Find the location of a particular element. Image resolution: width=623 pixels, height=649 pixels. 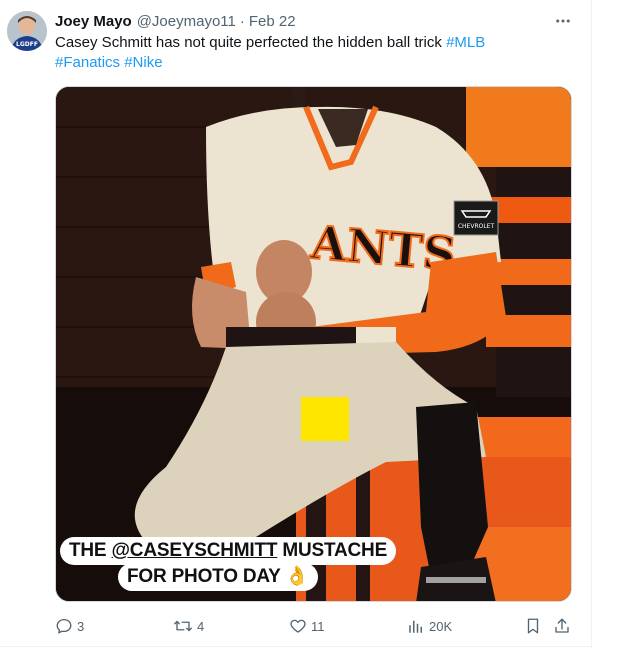

like-button: 11 is located at coordinates (307, 626).